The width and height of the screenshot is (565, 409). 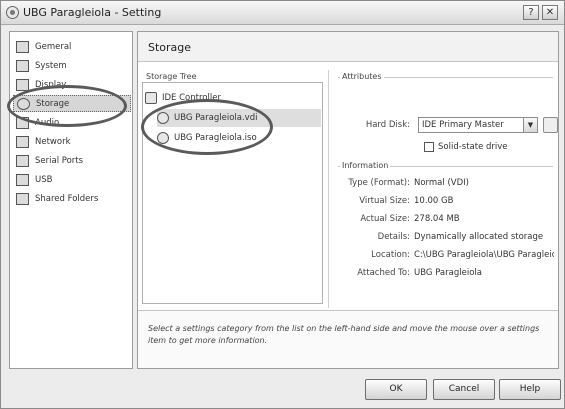 I want to click on info-label: Virtual Size:, so click(x=384, y=201).